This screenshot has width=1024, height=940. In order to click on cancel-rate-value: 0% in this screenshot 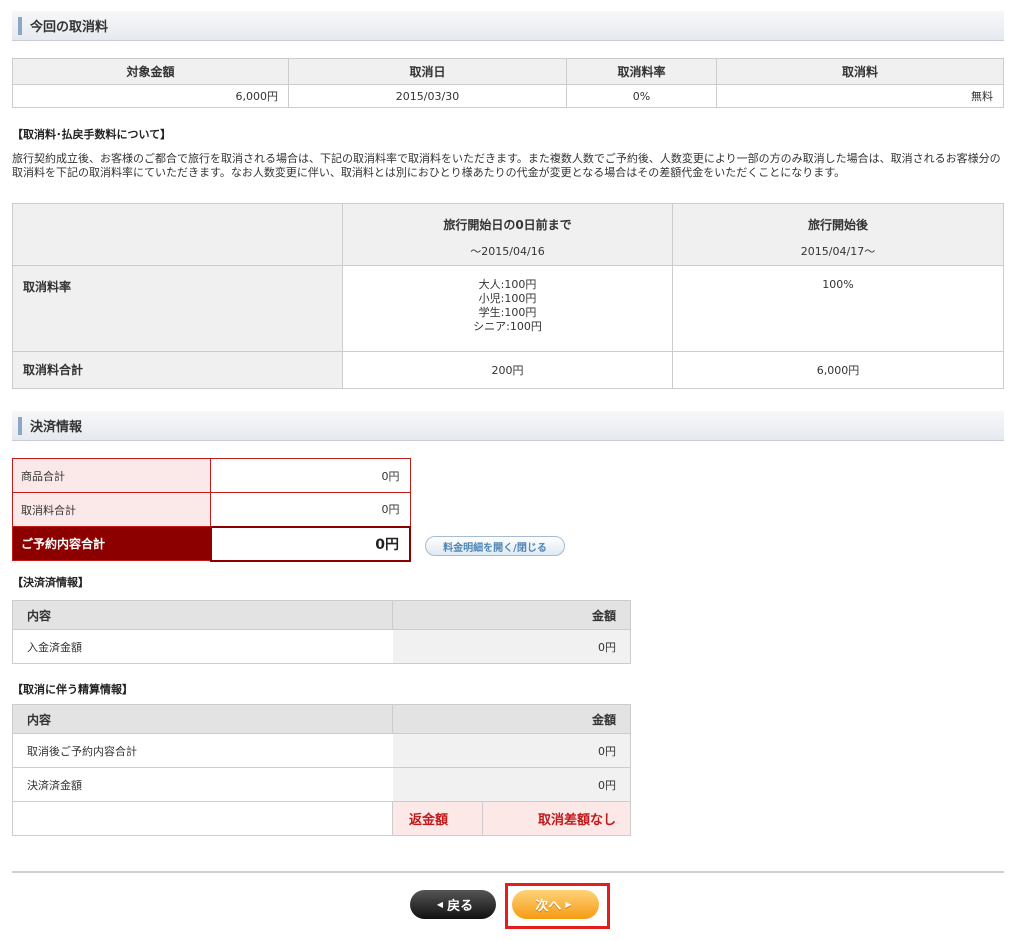, I will do `click(641, 96)`.